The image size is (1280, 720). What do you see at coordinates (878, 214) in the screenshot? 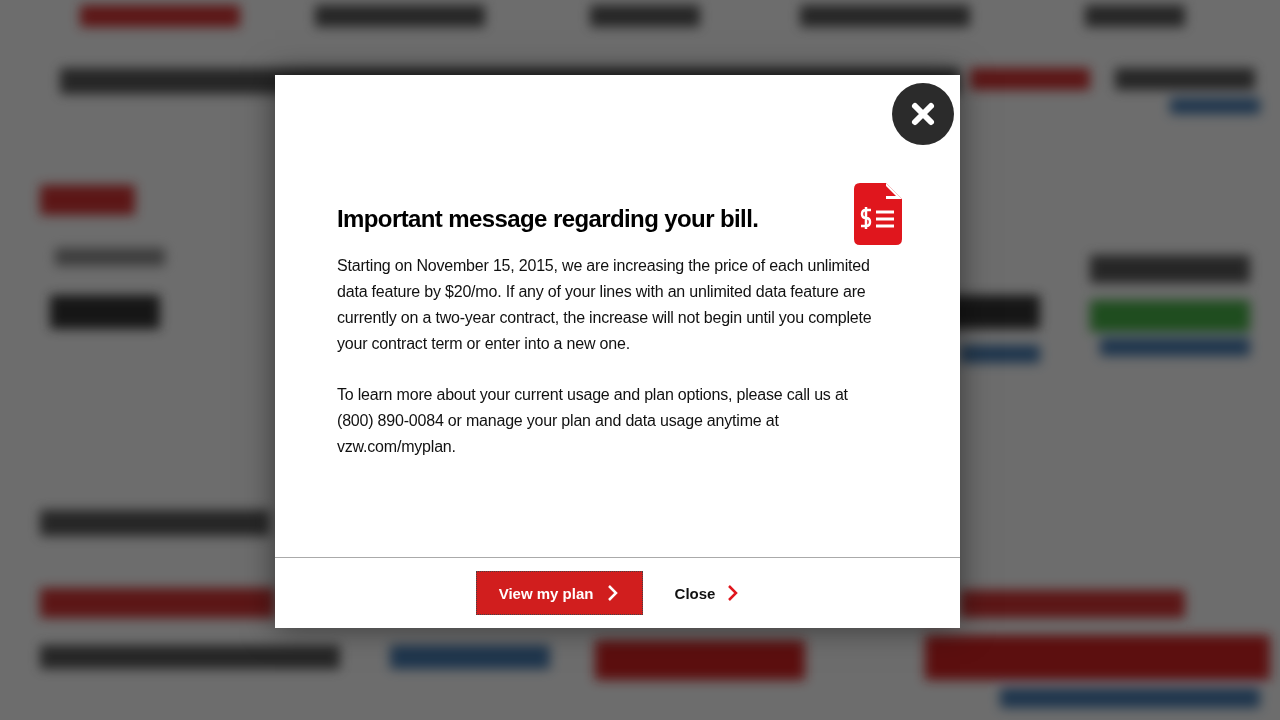
I see `bill-document-icon` at bounding box center [878, 214].